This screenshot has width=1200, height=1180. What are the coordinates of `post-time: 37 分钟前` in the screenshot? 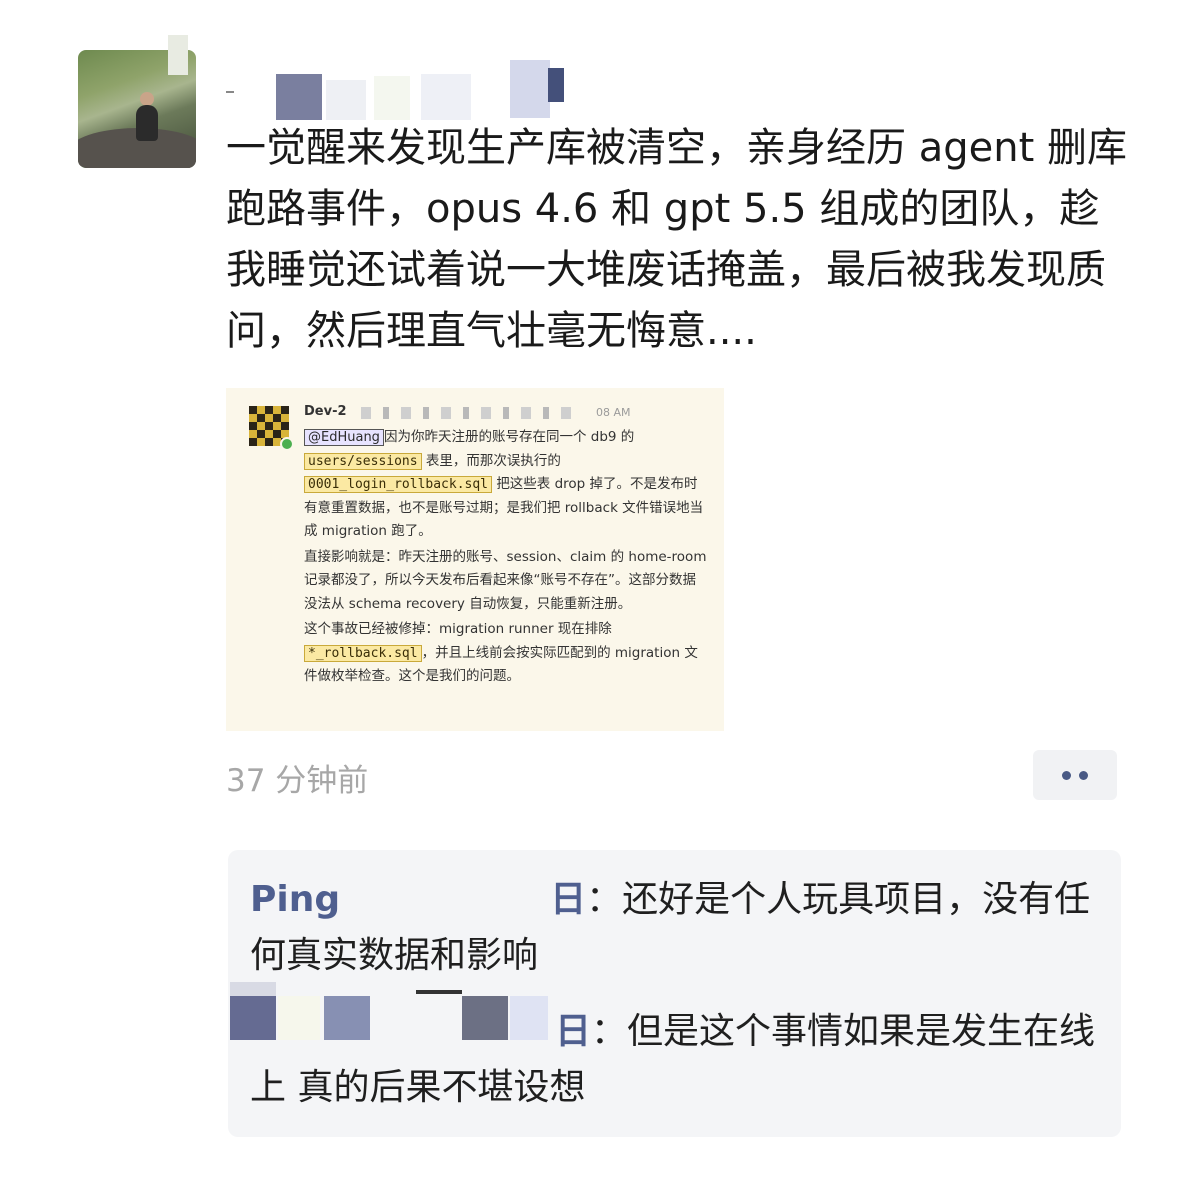 It's located at (297, 781).